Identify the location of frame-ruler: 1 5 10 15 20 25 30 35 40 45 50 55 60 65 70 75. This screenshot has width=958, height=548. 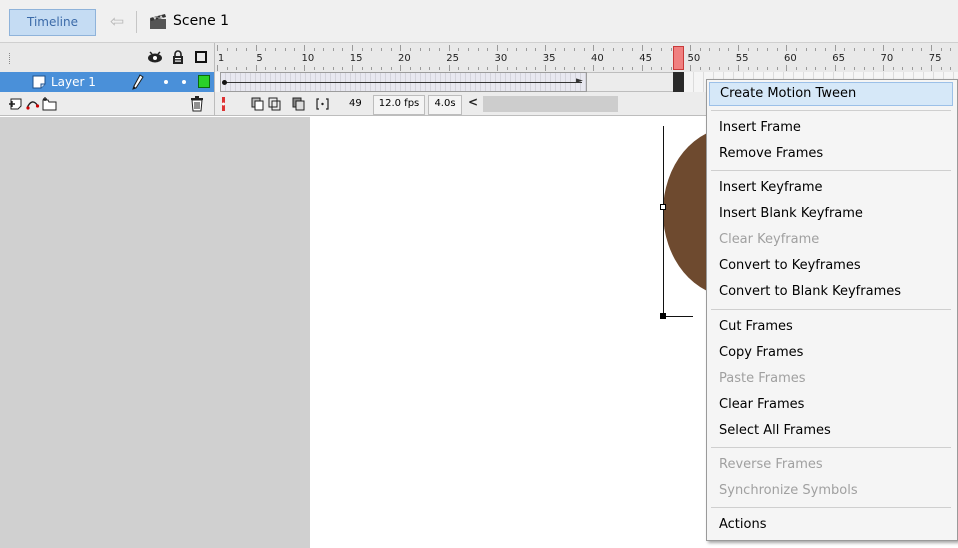
(586, 58).